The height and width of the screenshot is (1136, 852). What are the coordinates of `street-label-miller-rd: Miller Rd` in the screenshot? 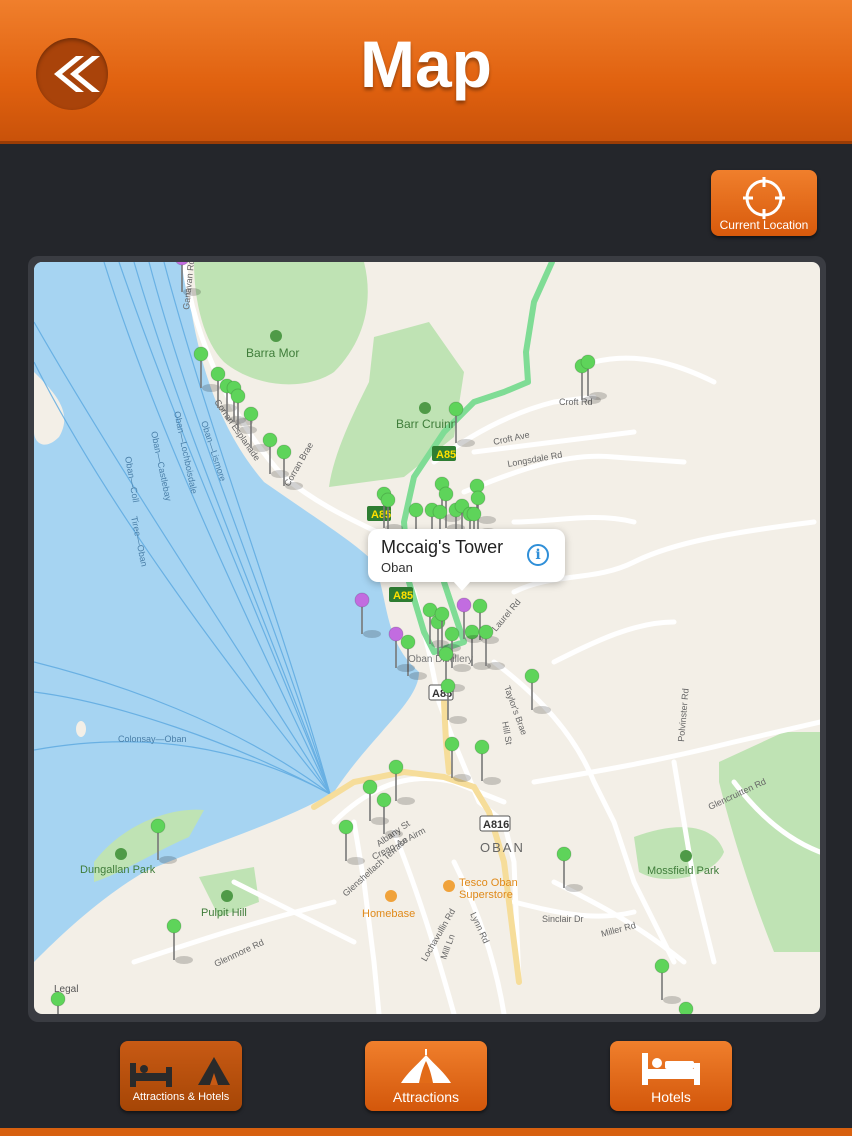 It's located at (618, 929).